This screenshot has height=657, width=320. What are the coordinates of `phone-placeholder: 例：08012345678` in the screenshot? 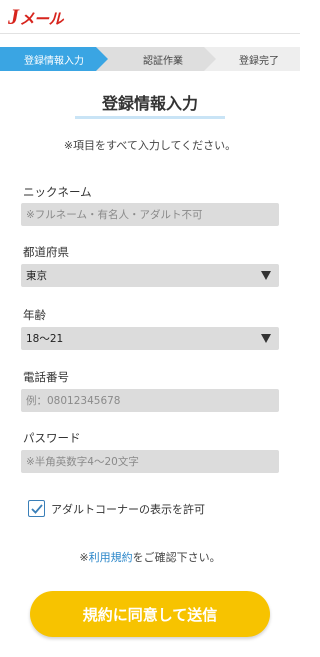 It's located at (73, 401).